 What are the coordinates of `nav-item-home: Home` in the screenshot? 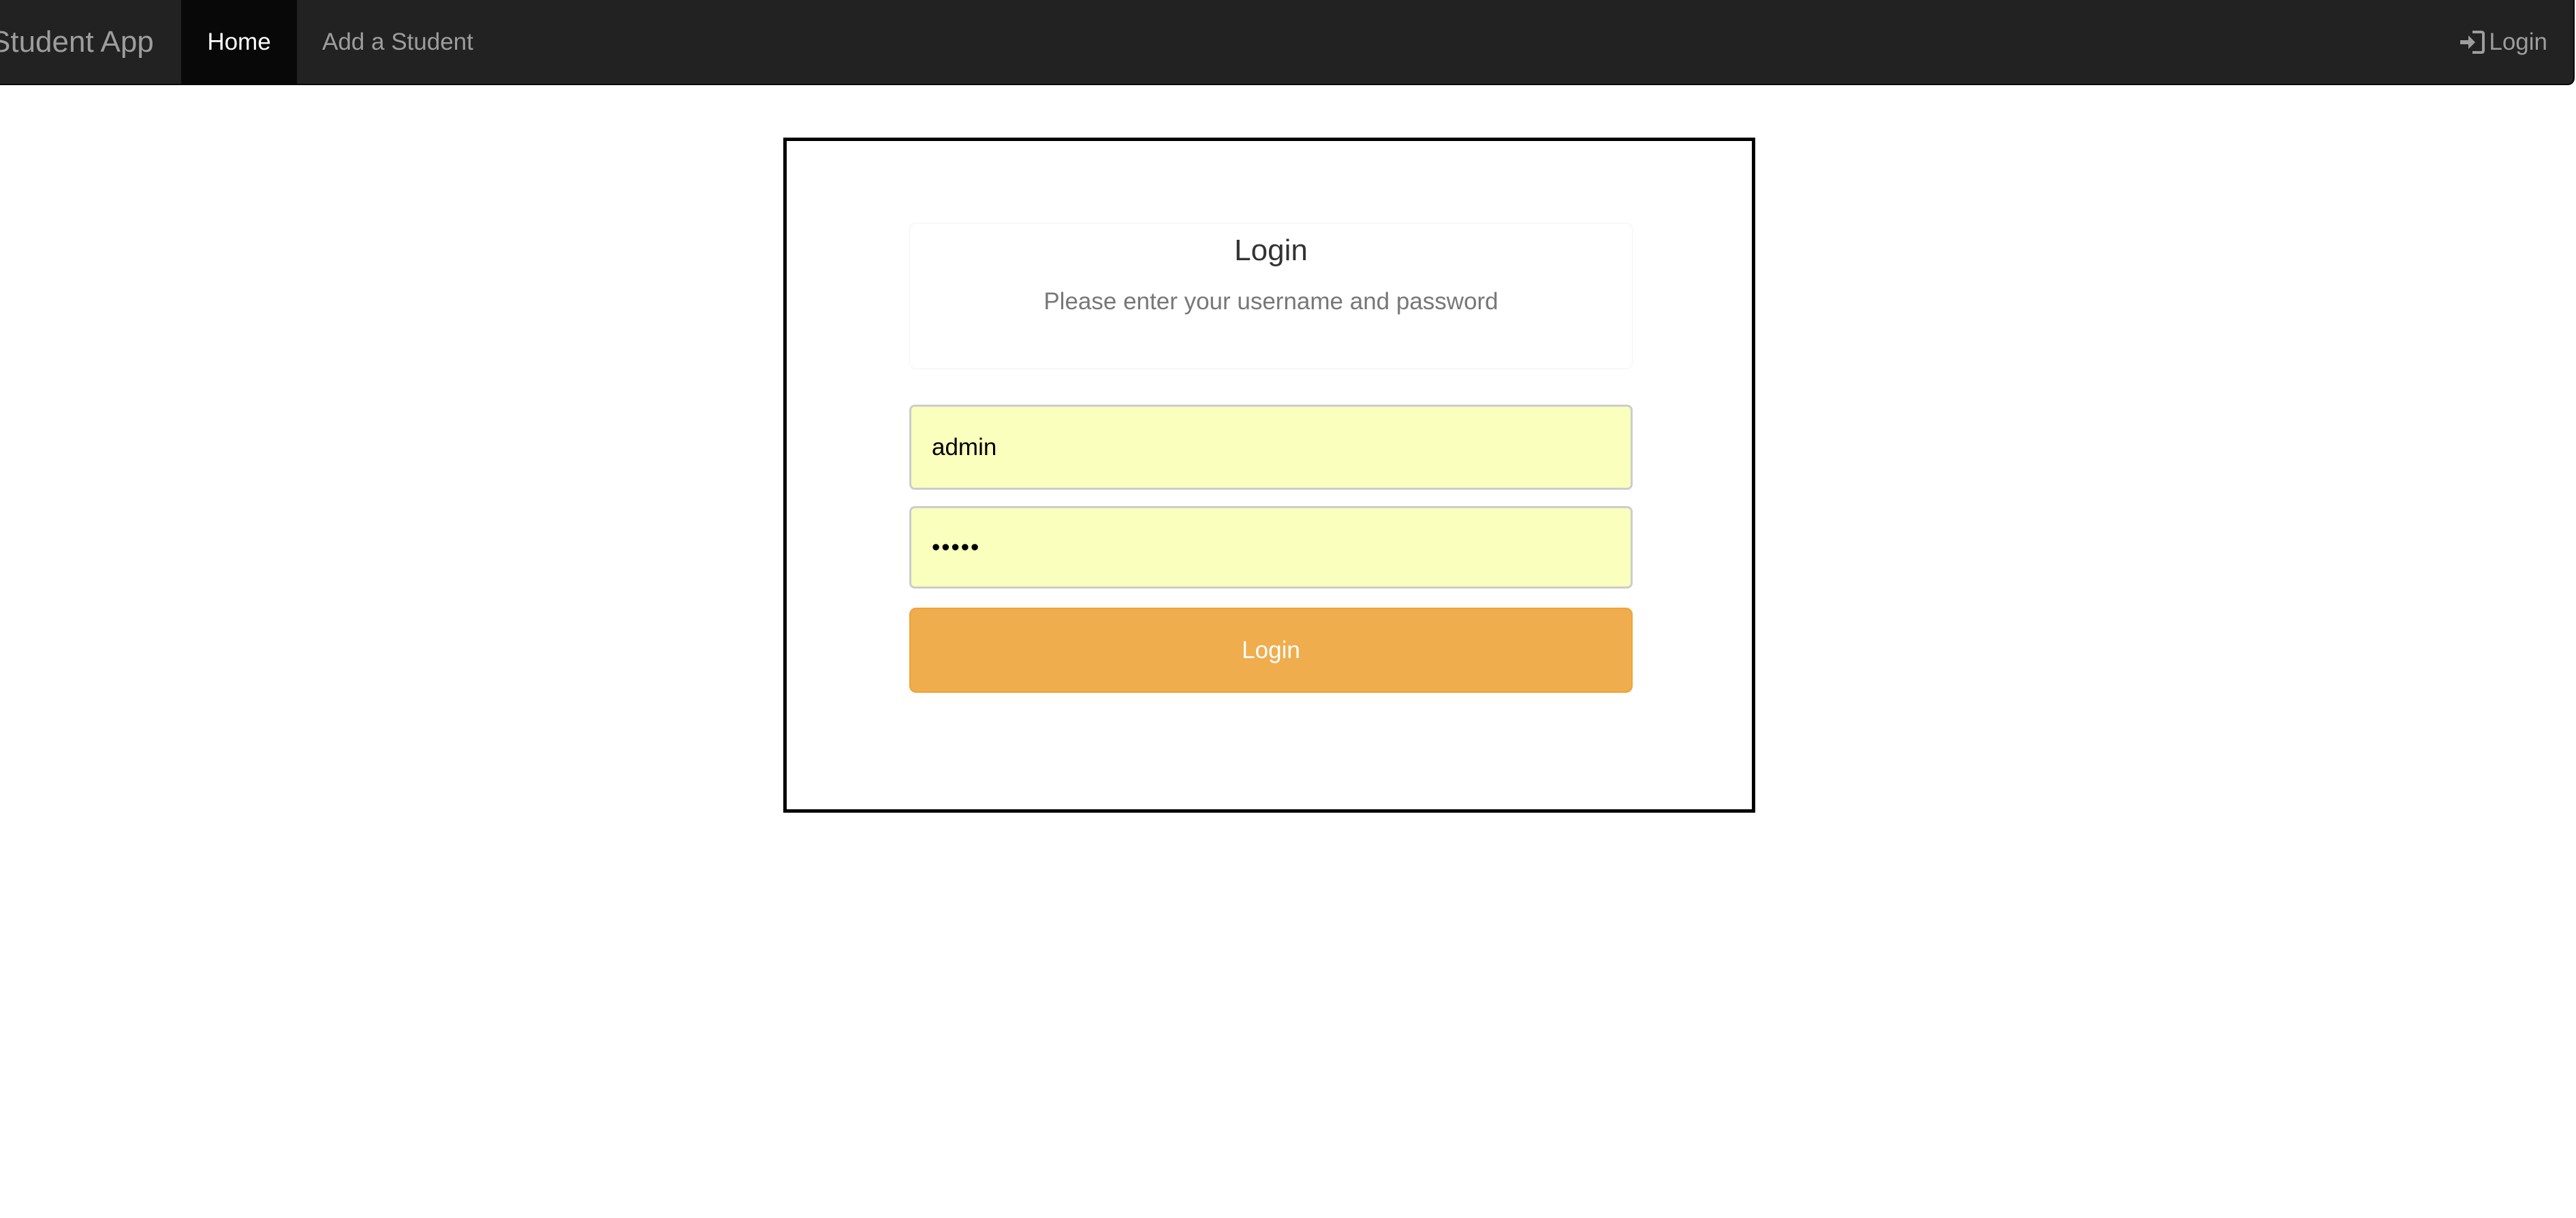 It's located at (239, 42).